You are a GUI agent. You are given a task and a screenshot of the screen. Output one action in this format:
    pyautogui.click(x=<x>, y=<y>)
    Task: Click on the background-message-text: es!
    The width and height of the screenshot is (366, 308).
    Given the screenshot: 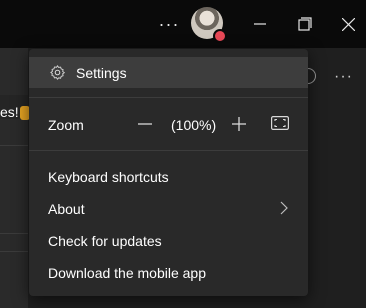 What is the action you would take?
    pyautogui.click(x=9, y=112)
    